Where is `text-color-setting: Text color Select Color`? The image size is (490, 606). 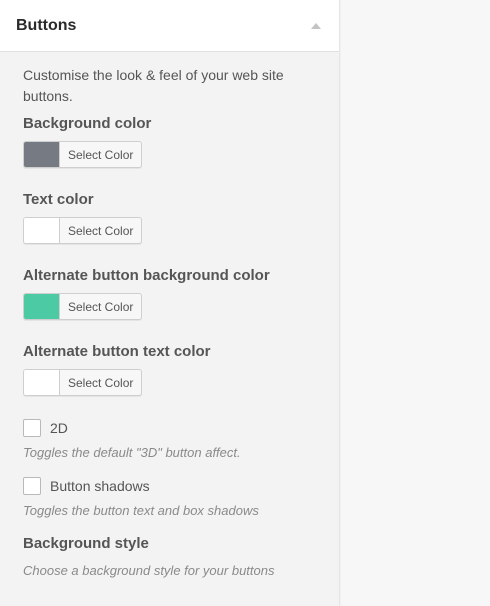 text-color-setting: Text color Select Color is located at coordinates (169, 219).